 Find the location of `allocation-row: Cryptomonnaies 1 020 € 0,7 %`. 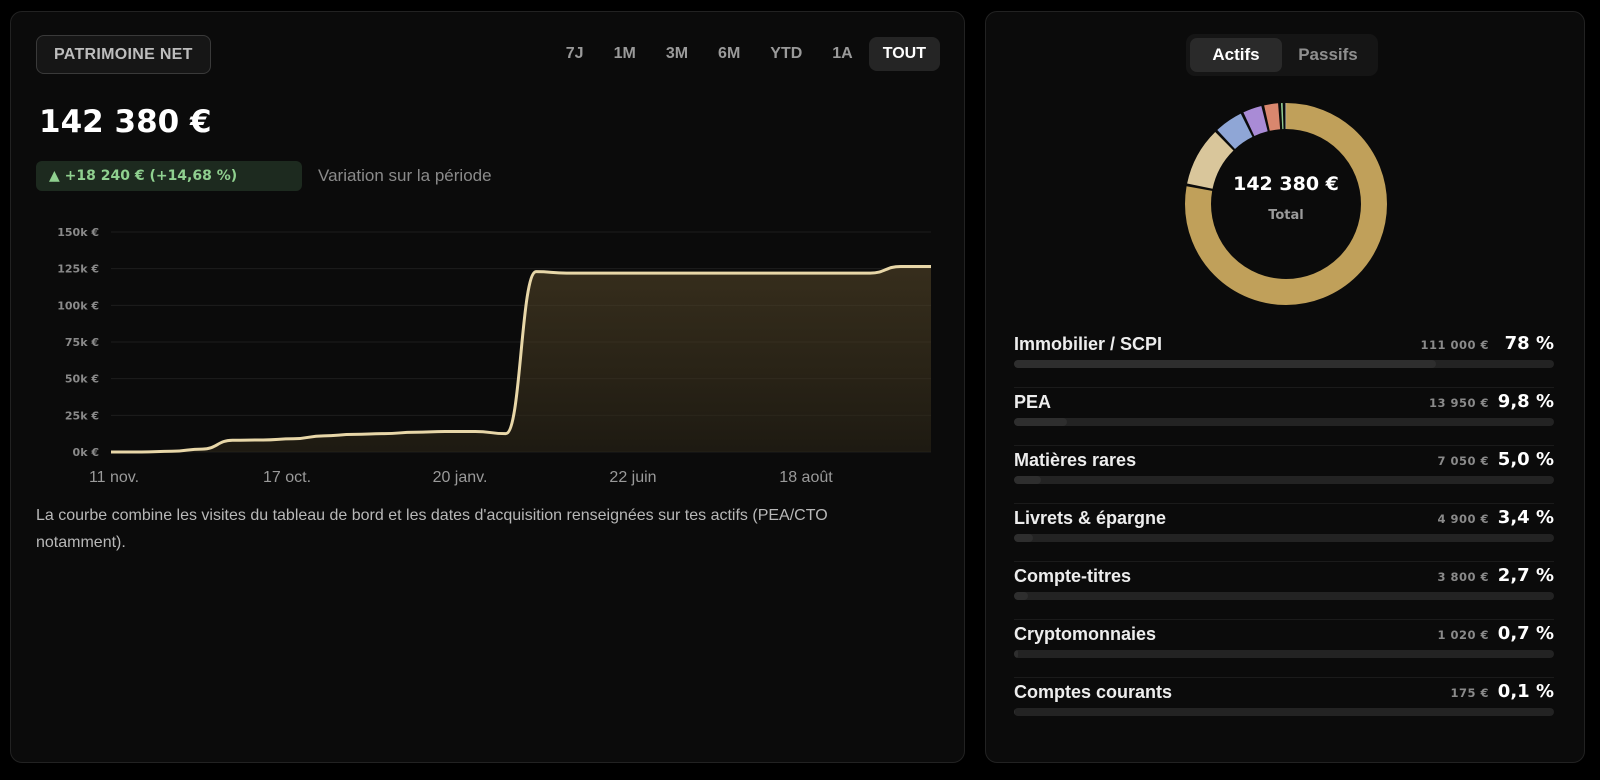

allocation-row: Cryptomonnaies 1 020 € 0,7 % is located at coordinates (1284, 649).